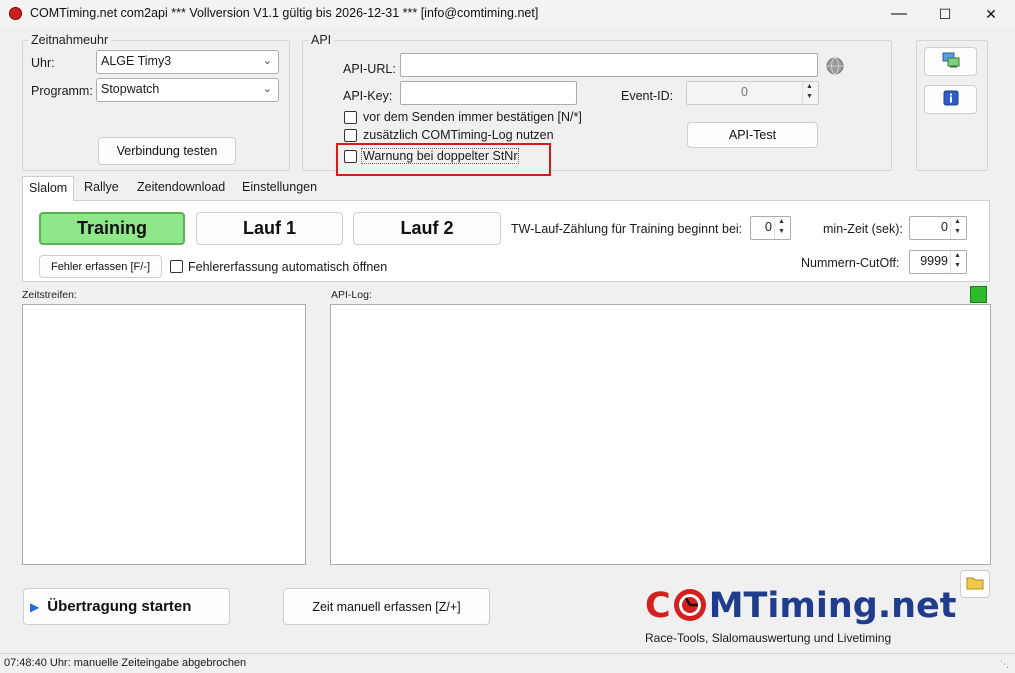 Image resolution: width=1015 pixels, height=673 pixels. I want to click on network-button, so click(950, 61).